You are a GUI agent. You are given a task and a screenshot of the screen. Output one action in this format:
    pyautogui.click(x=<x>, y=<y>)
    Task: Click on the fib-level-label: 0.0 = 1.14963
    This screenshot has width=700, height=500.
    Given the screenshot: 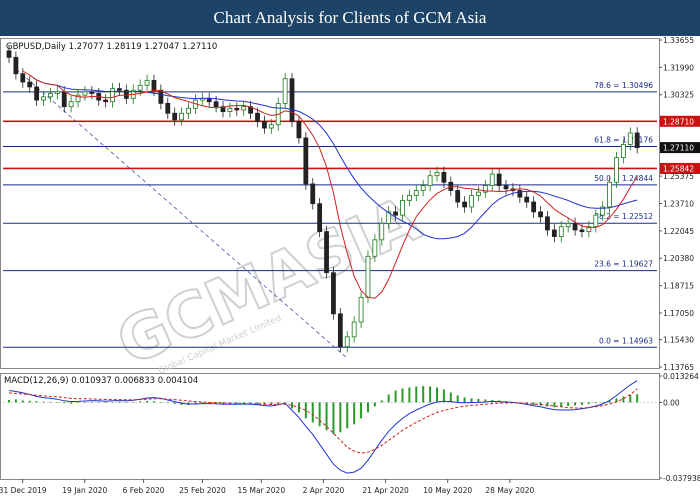 What is the action you would take?
    pyautogui.click(x=626, y=340)
    